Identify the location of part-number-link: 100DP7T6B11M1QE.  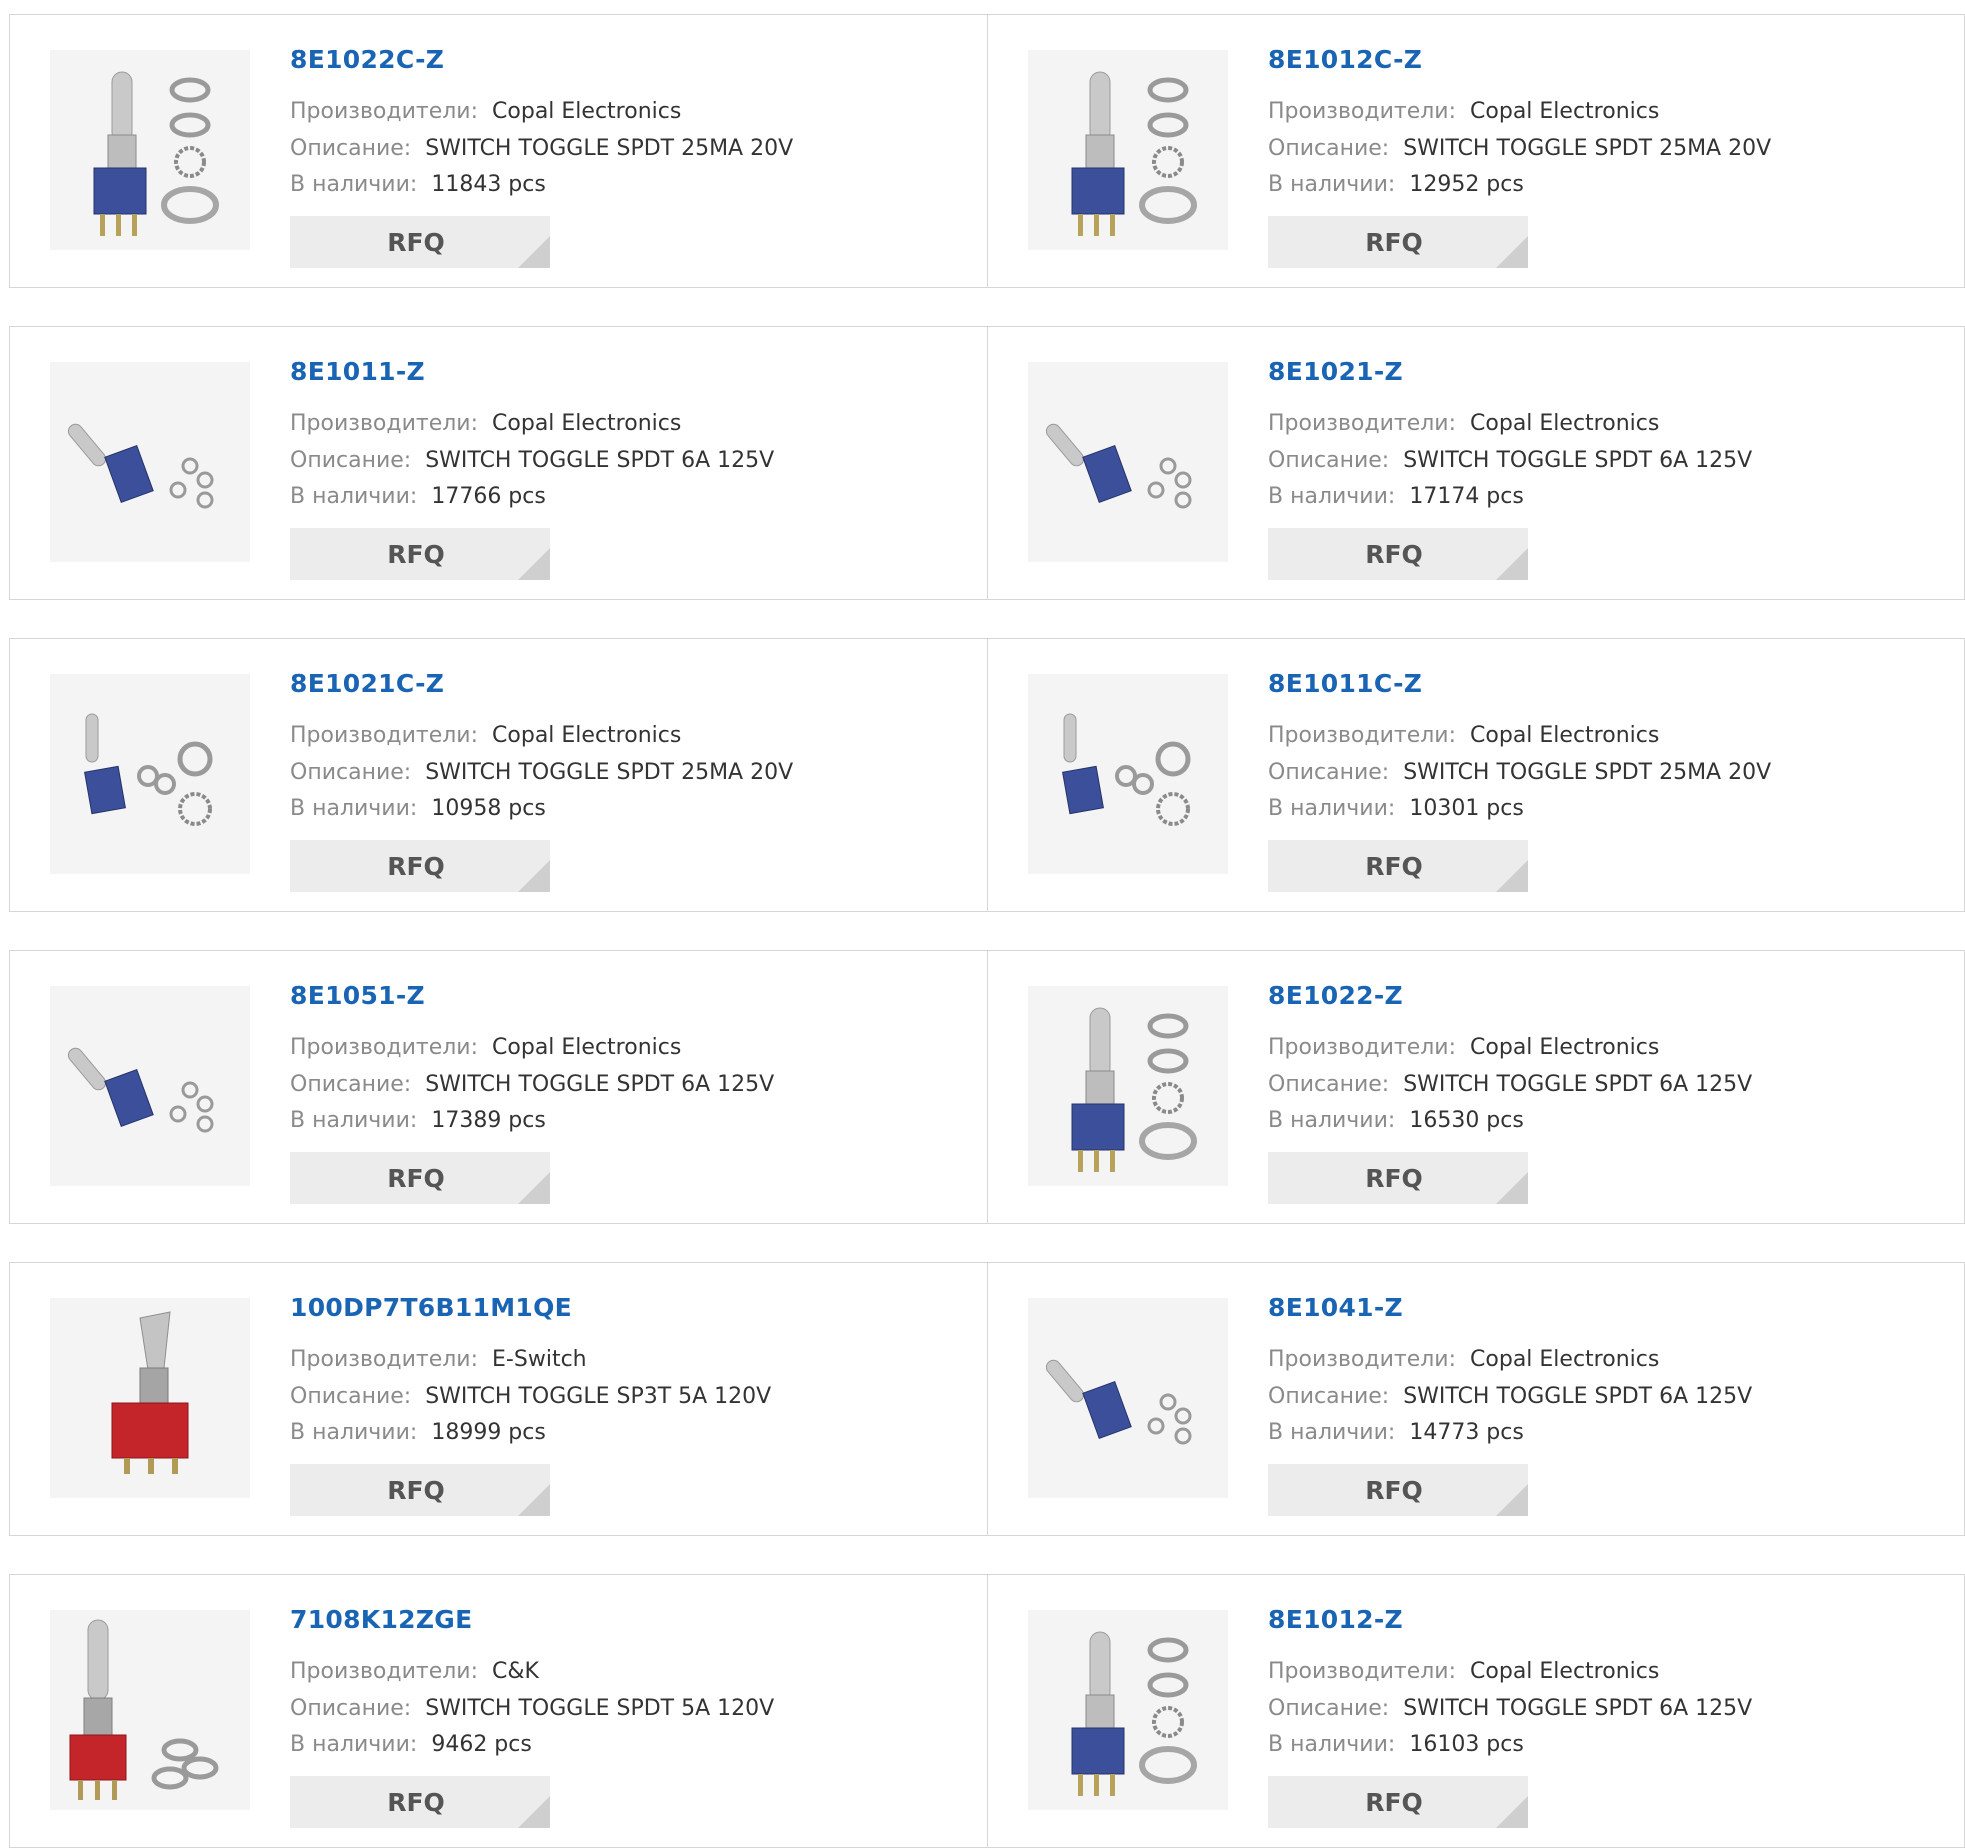
(431, 1307).